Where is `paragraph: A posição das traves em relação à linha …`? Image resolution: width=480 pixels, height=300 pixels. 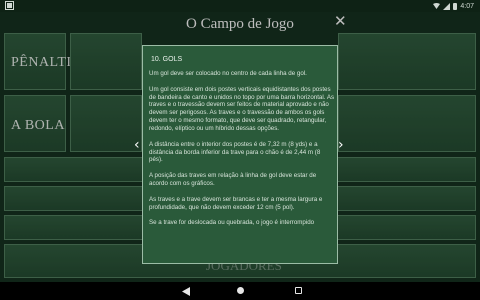 paragraph: A posição das traves em relação à linha … is located at coordinates (233, 179).